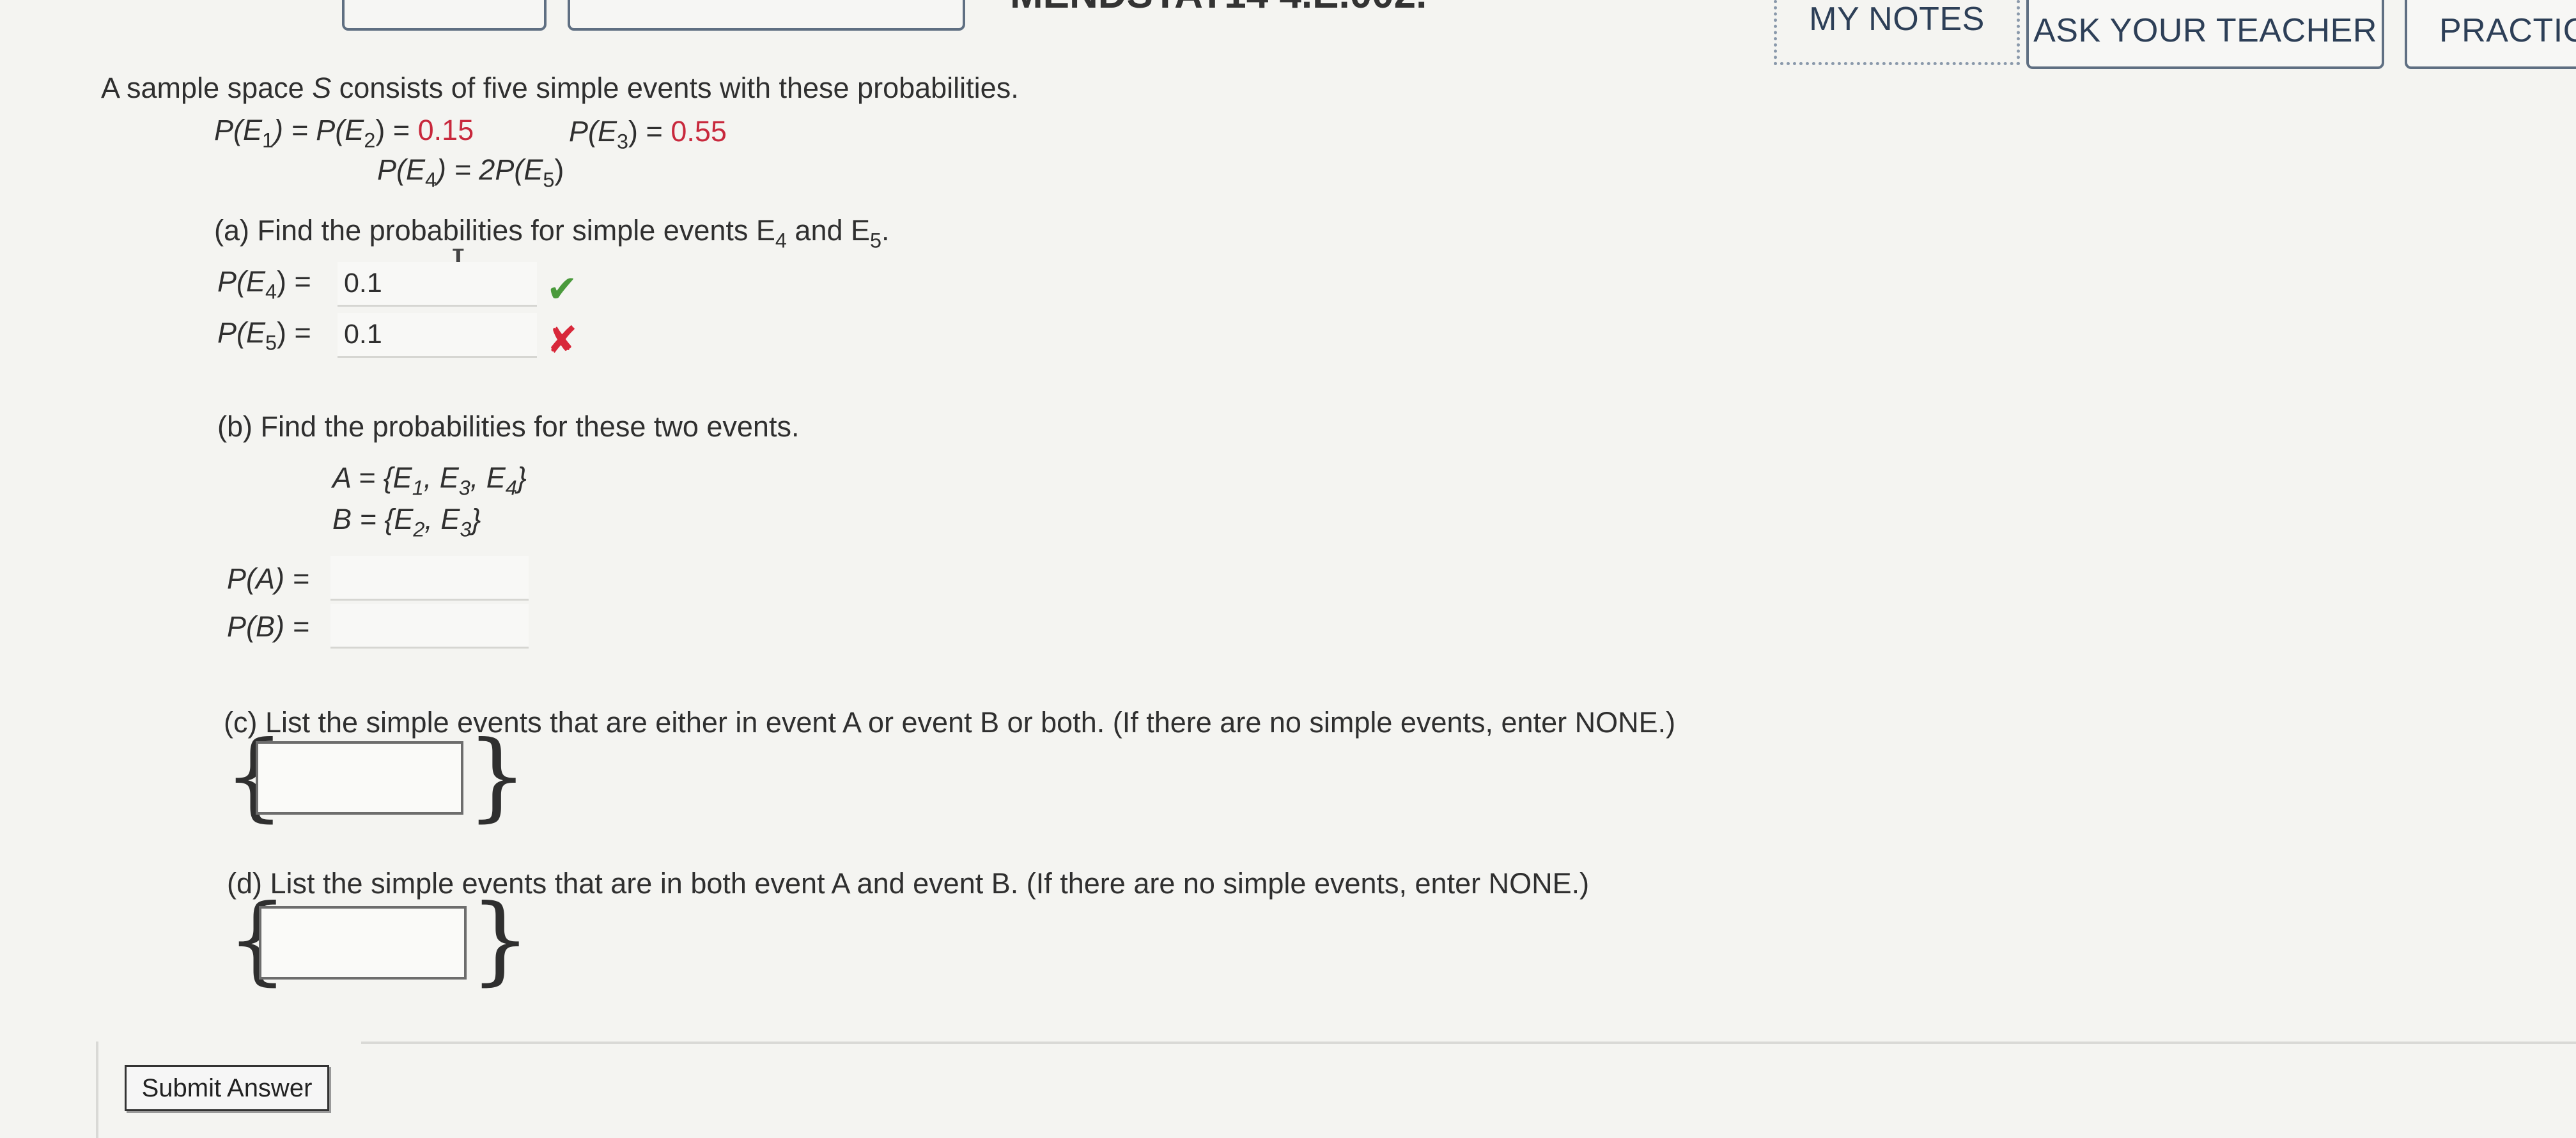  I want to click on part-d-close-brace: }, so click(500, 940).